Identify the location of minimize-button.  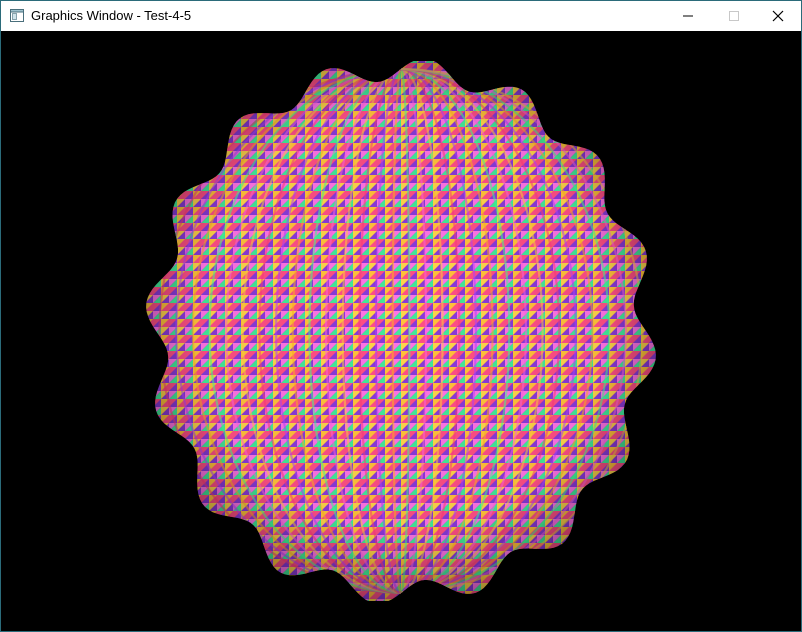
(688, 16).